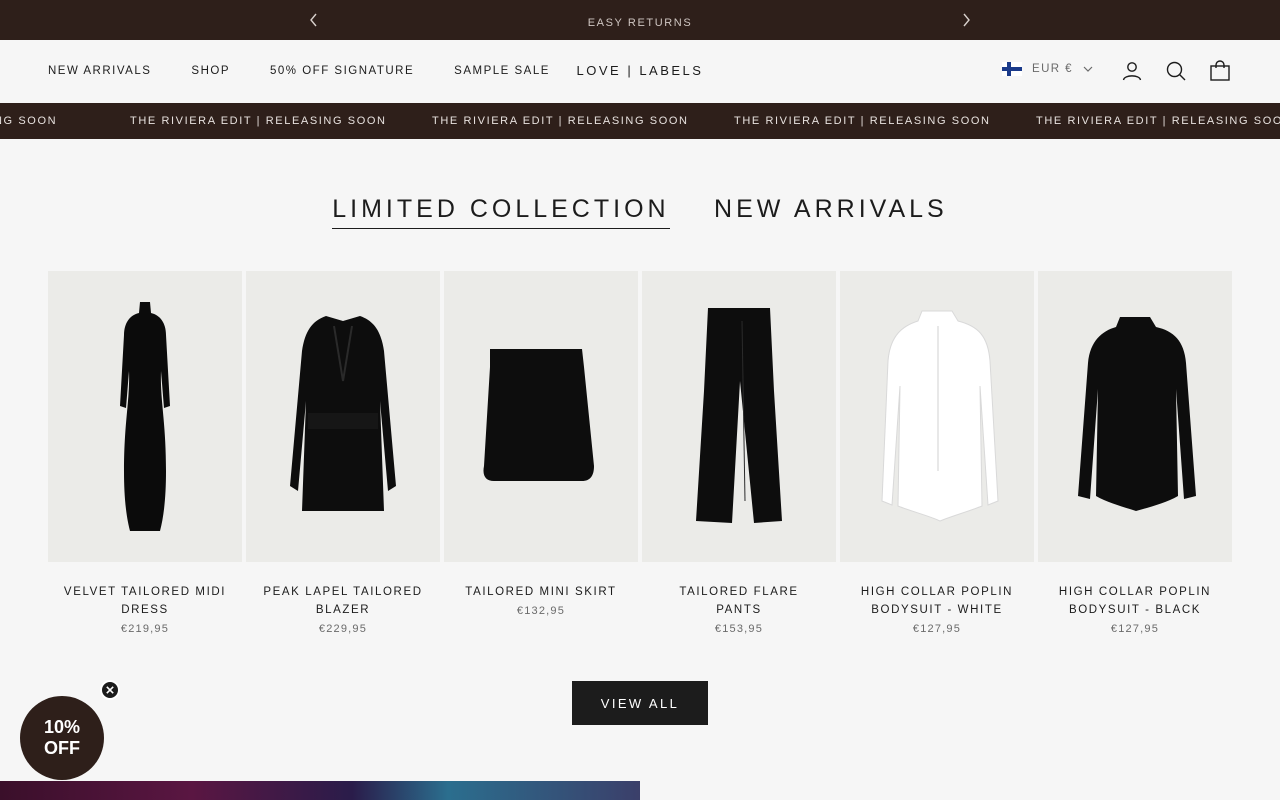  What do you see at coordinates (1135, 601) in the screenshot?
I see `product-title: HIGH COLLAR POPLIN BODYSUIT - BLACK` at bounding box center [1135, 601].